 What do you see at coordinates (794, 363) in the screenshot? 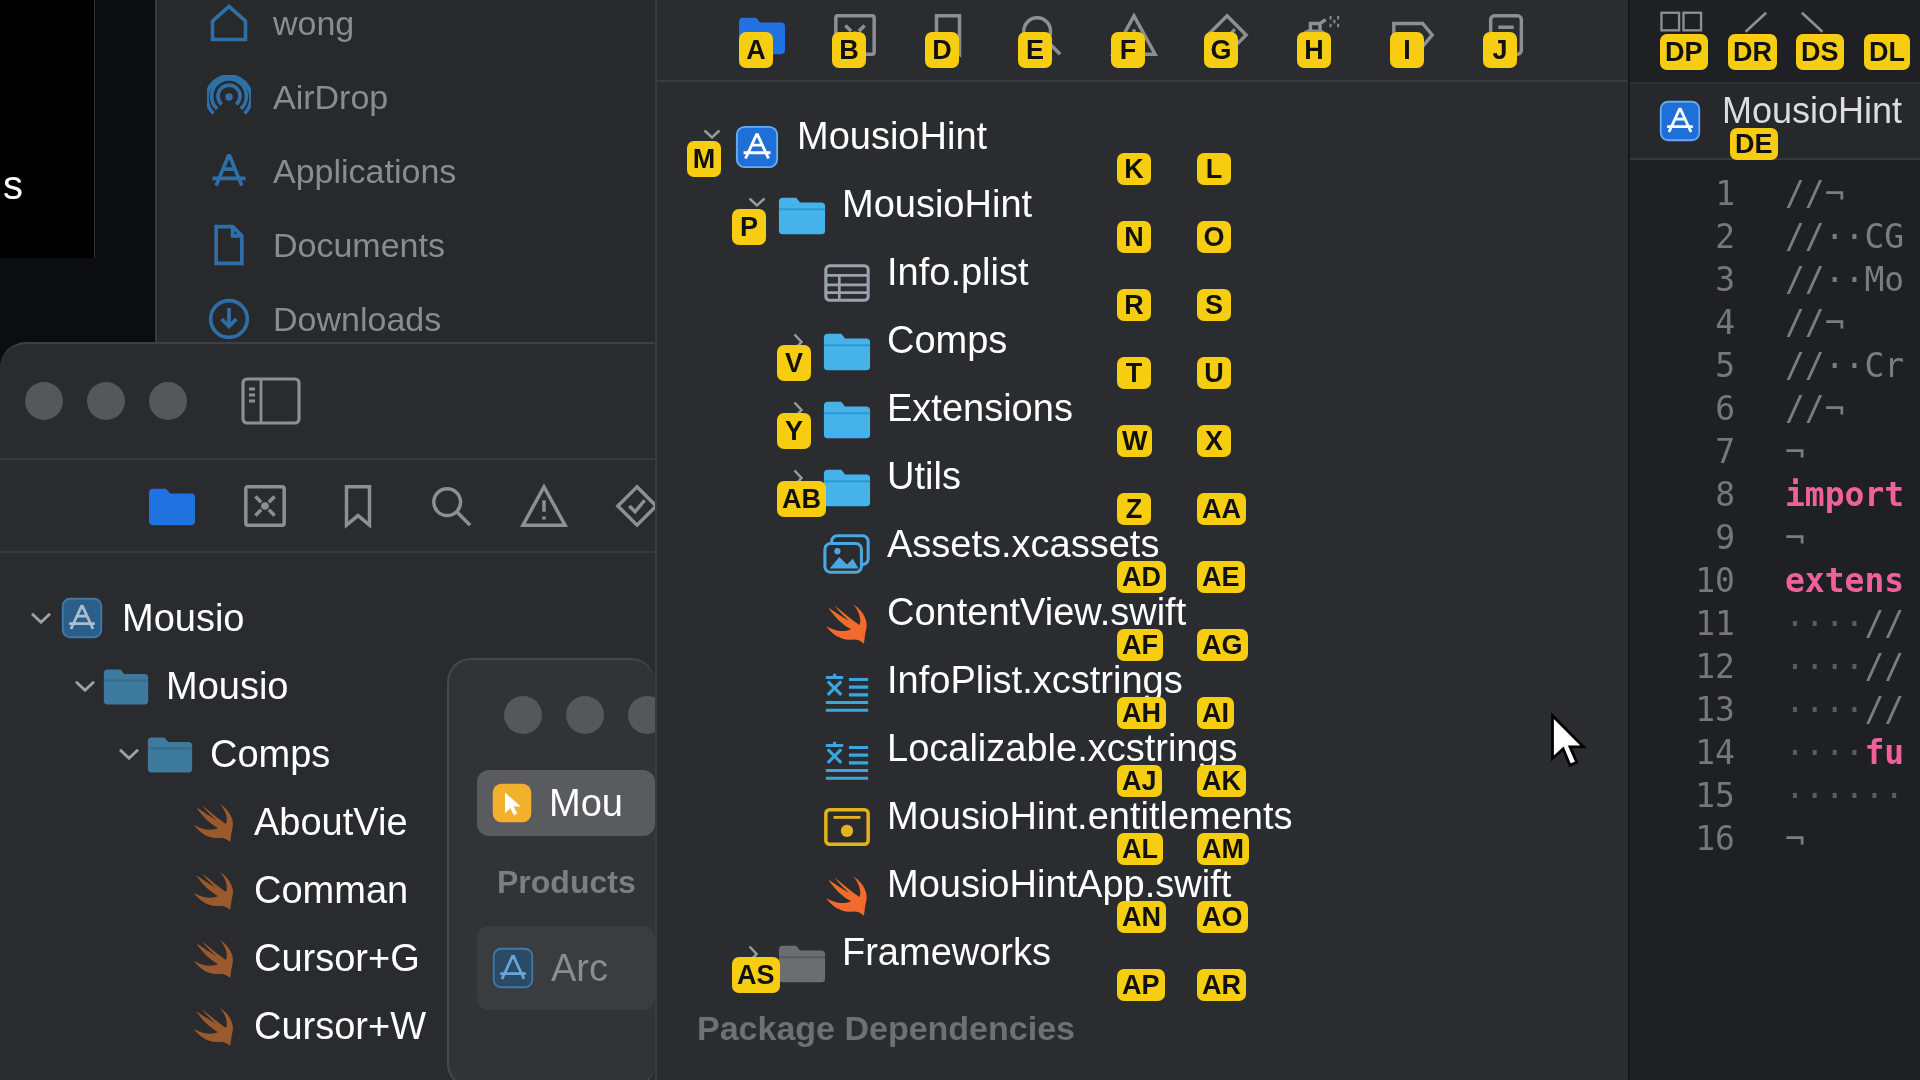
I see `hint-tooltip: V` at bounding box center [794, 363].